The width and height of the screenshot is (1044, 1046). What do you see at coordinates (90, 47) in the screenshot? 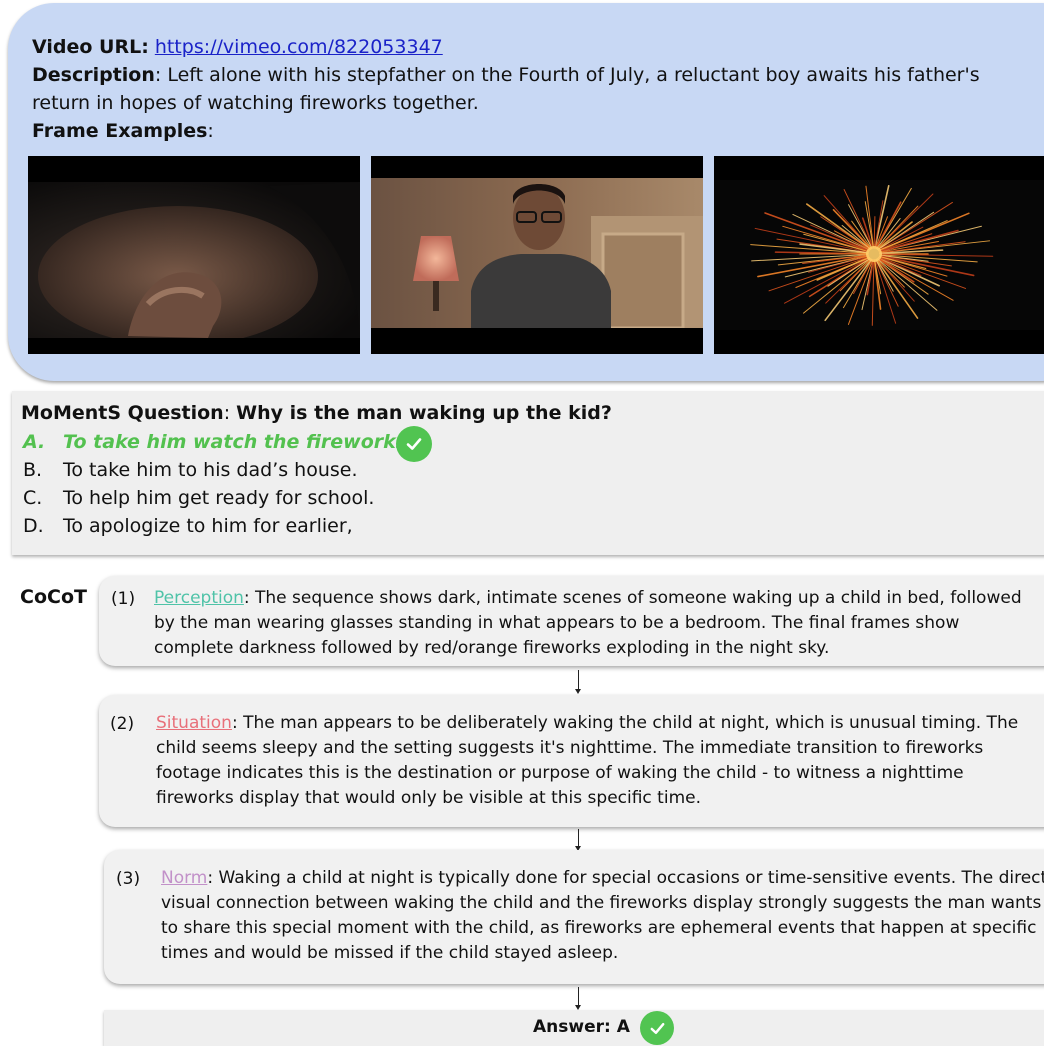
I see `video-url-label: Video URL:` at bounding box center [90, 47].